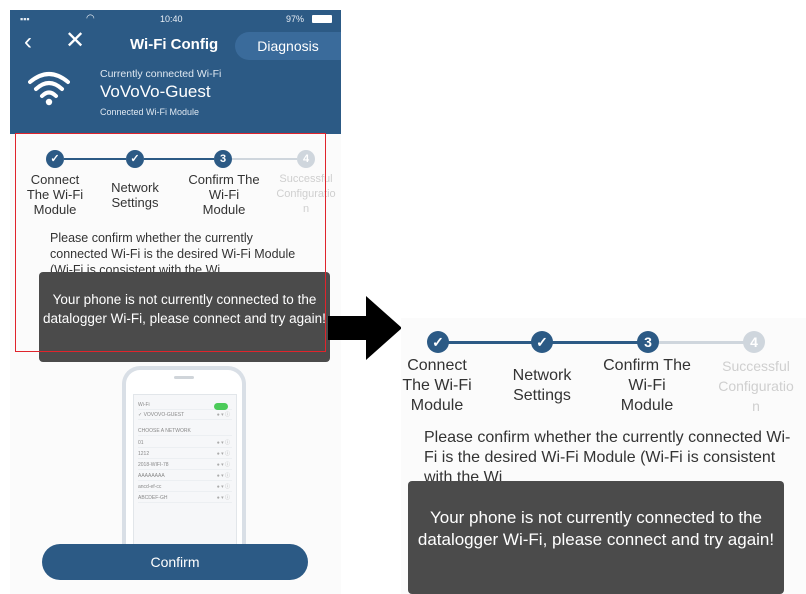 The image size is (806, 594). What do you see at coordinates (322, 19) in the screenshot?
I see `battery-icon` at bounding box center [322, 19].